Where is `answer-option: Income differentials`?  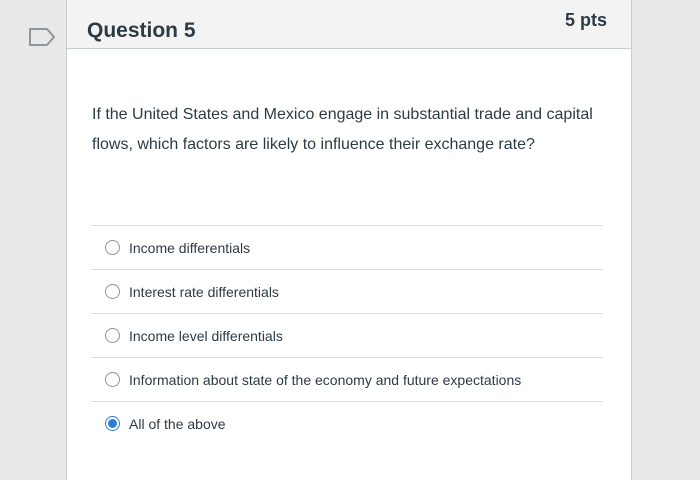
answer-option: Income differentials is located at coordinates (347, 247).